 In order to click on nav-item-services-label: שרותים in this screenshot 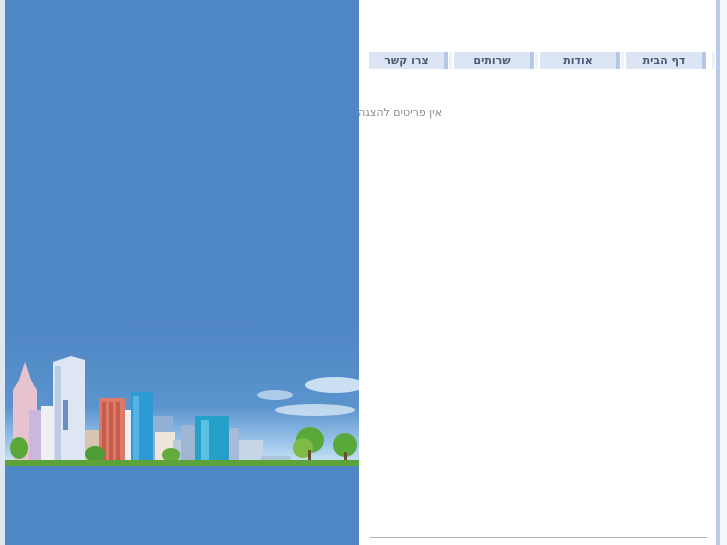, I will do `click(492, 60)`.